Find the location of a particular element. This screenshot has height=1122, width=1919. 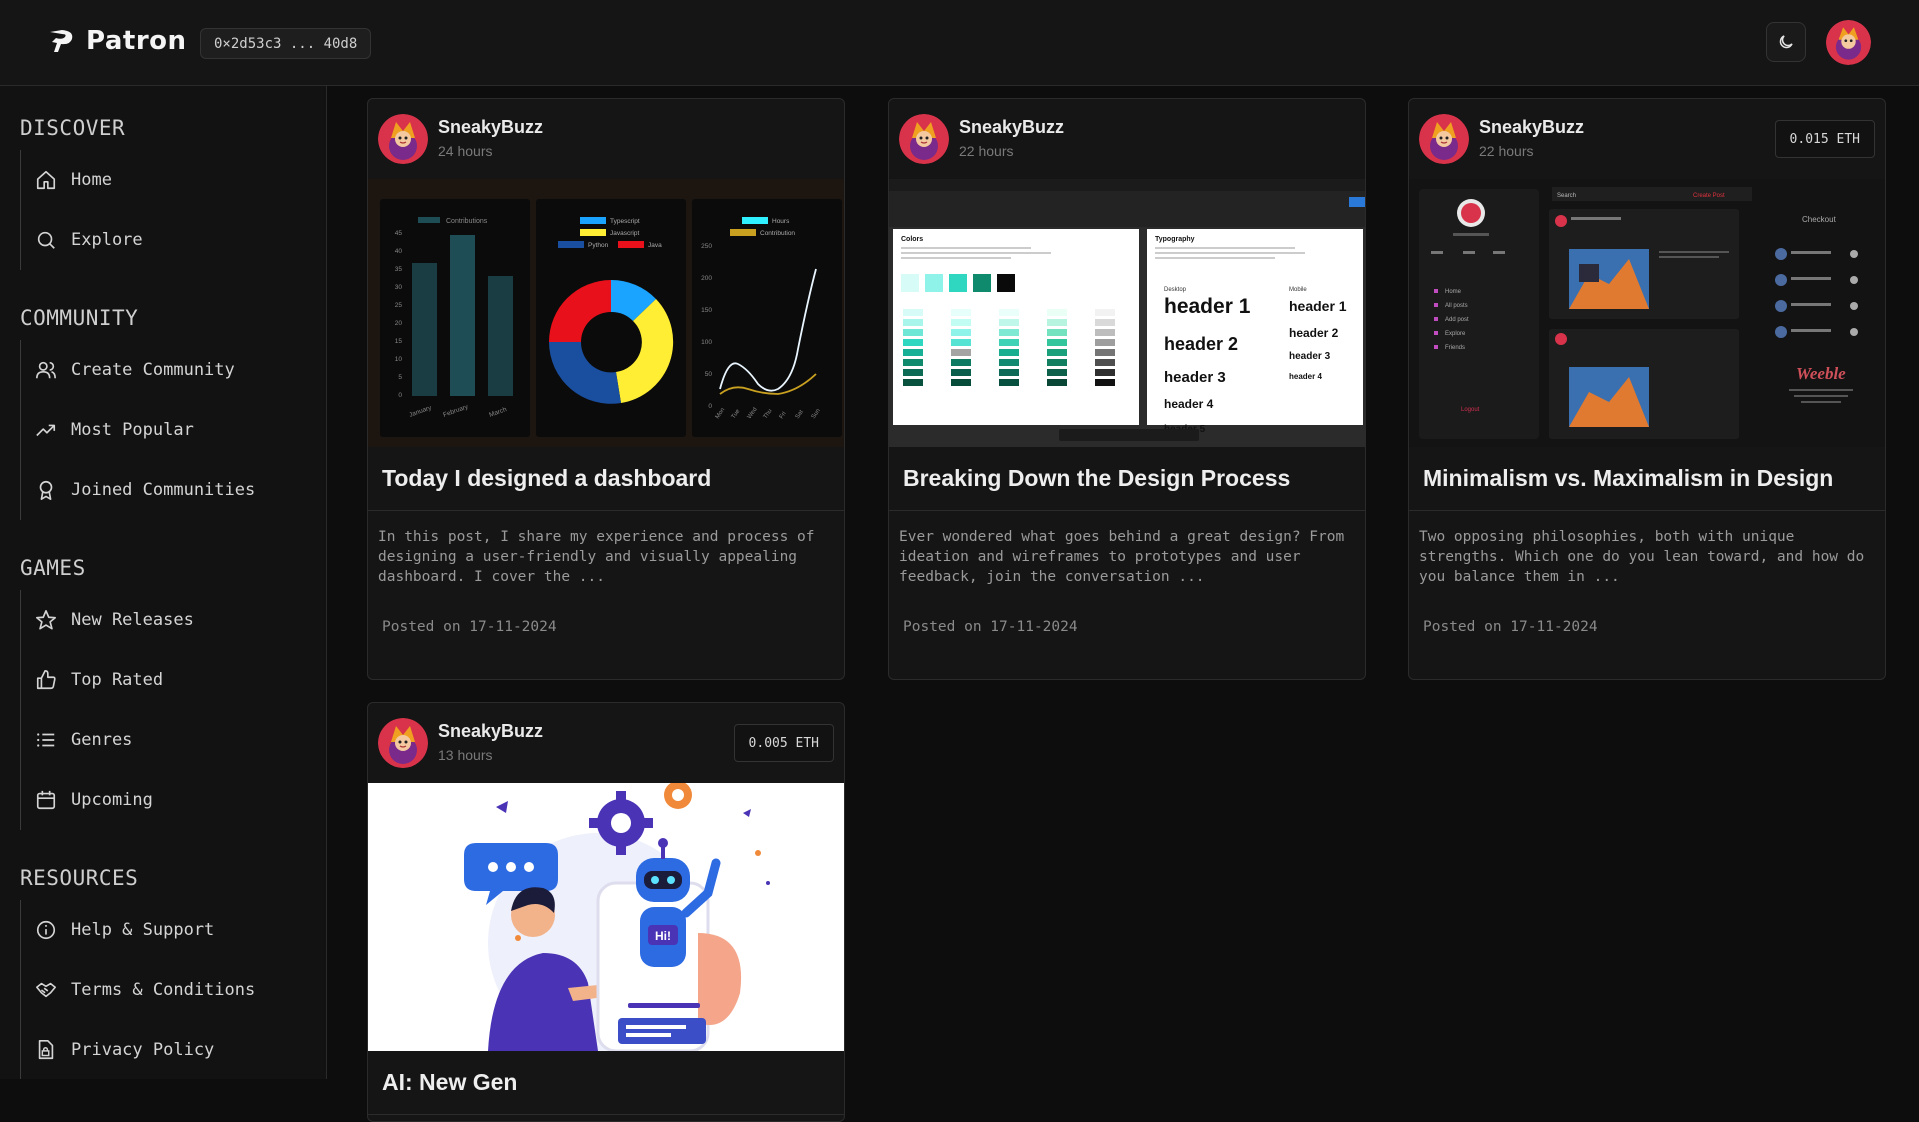

post-header: SneakyBuzz 22 hours 0.015 ETH is located at coordinates (1647, 139).